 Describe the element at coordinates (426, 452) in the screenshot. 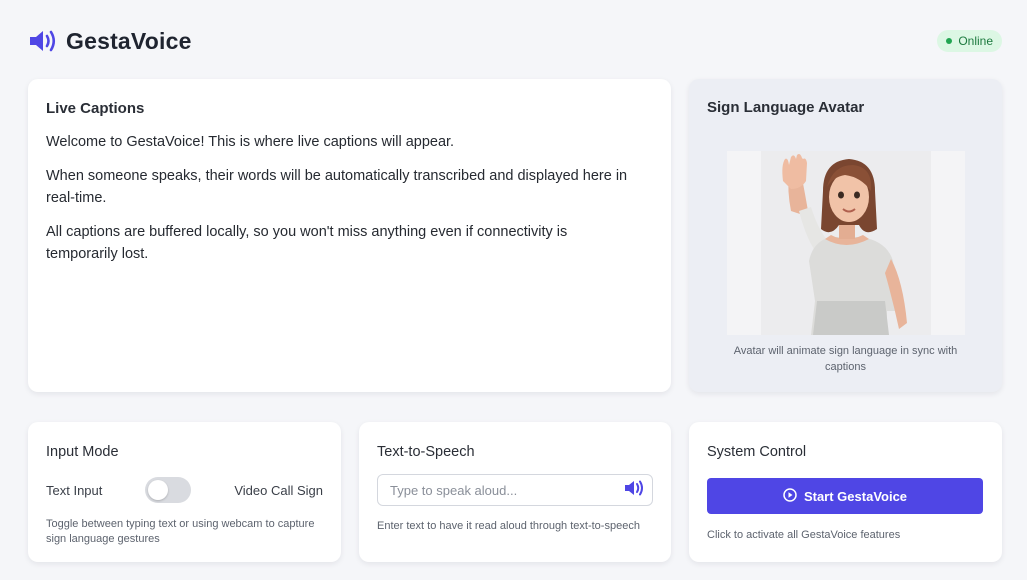

I see `tts-title: Text-to-Speech` at that location.